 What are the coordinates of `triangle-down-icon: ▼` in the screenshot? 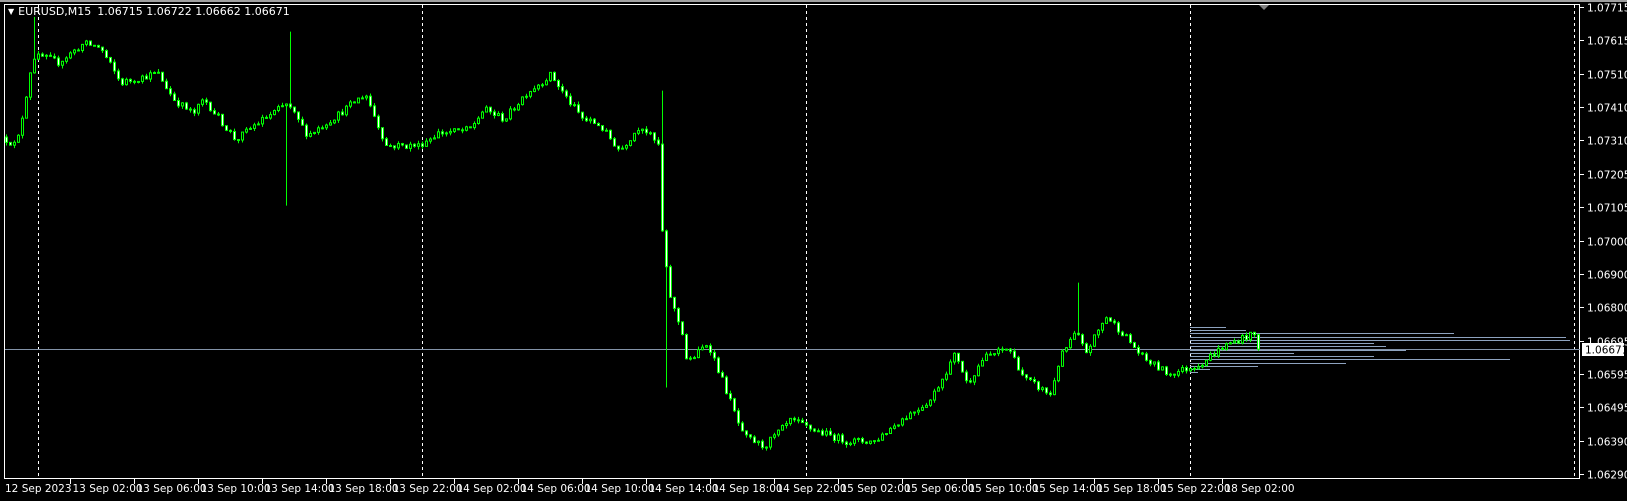 It's located at (11, 11).